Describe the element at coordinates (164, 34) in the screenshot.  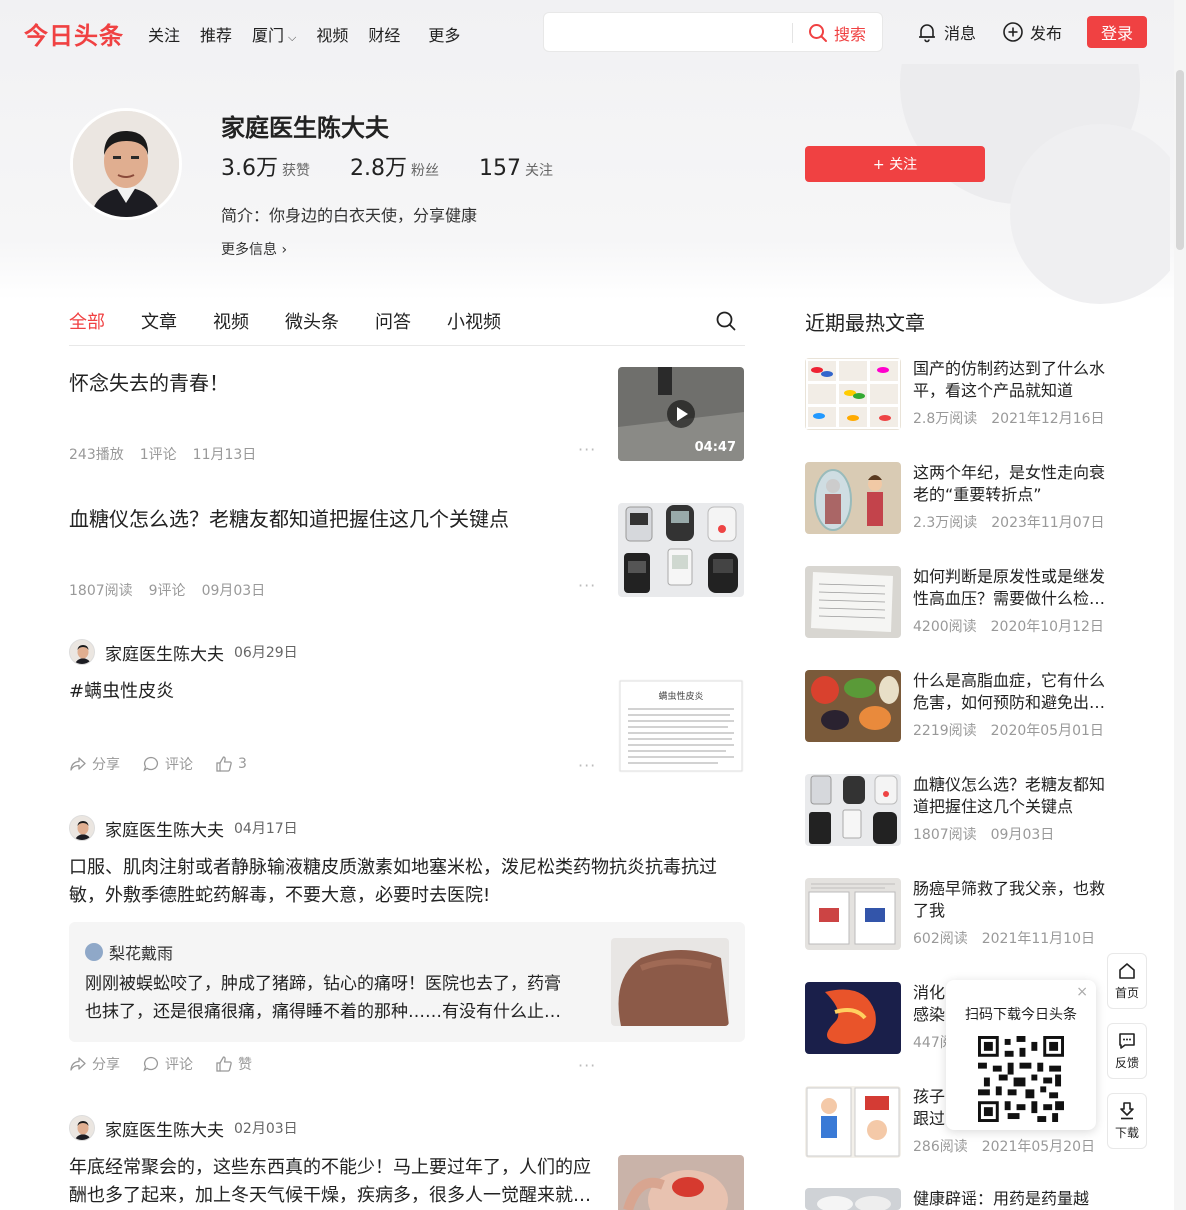
I see `nav-follow: 关注` at that location.